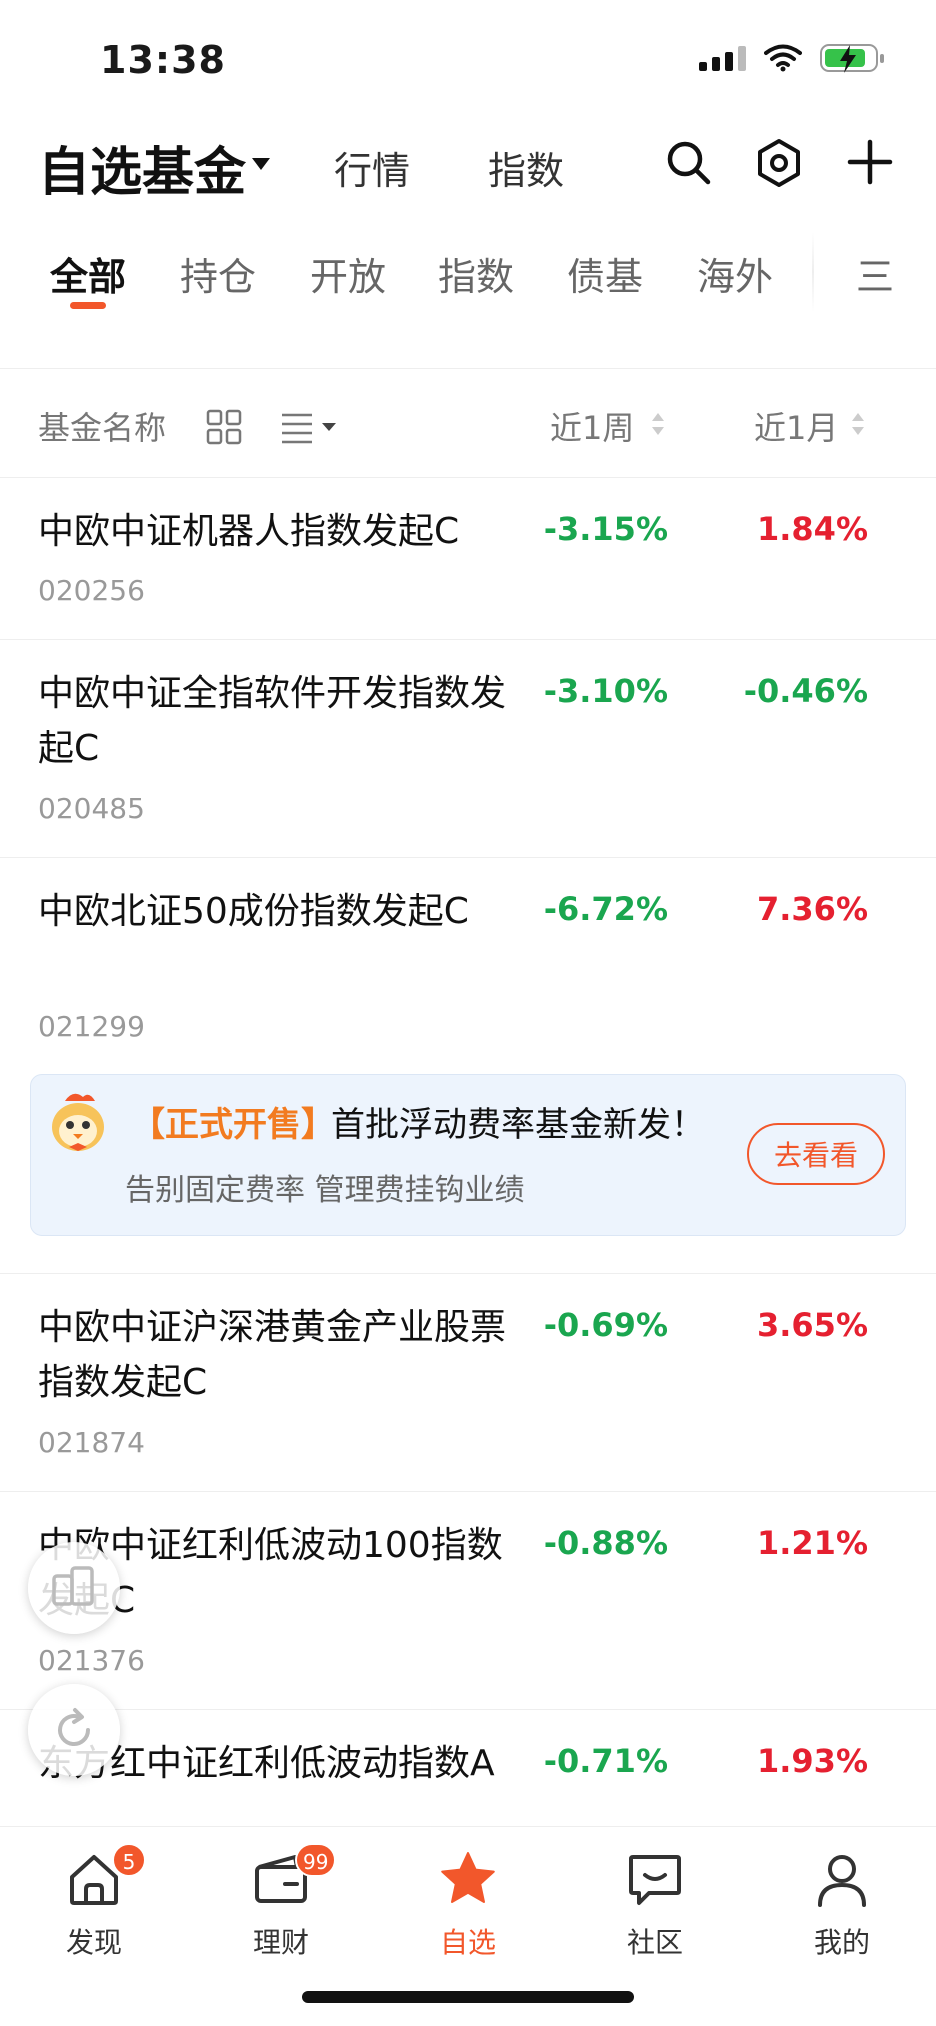 This screenshot has height=2026, width=936. Describe the element at coordinates (468, 327) in the screenshot. I see `scrolled-row-cutoff` at that location.